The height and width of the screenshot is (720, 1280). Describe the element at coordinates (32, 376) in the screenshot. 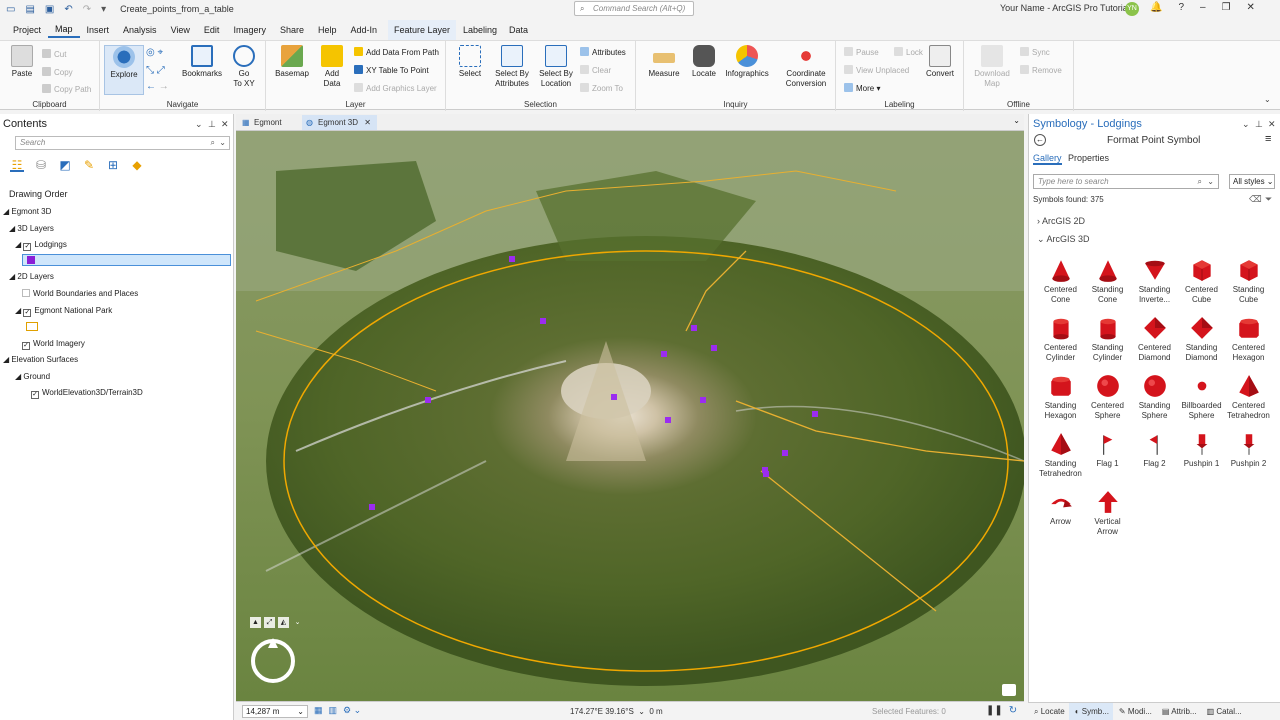

I see `tree-ground: ◢ Ground` at that location.